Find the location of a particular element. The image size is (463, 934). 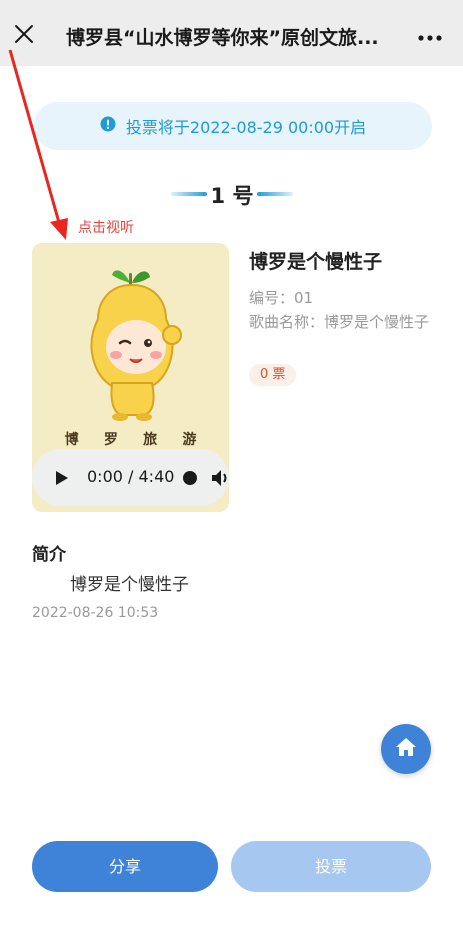

audio-player: 0:00 / 4:40 is located at coordinates (130, 477).